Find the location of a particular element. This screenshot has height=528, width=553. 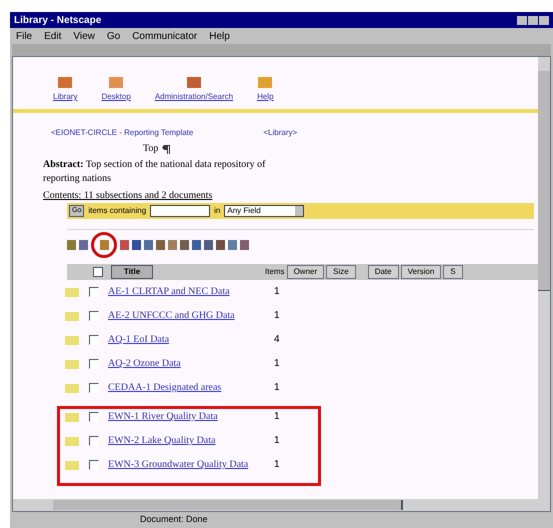

column-header: Version is located at coordinates (421, 272).